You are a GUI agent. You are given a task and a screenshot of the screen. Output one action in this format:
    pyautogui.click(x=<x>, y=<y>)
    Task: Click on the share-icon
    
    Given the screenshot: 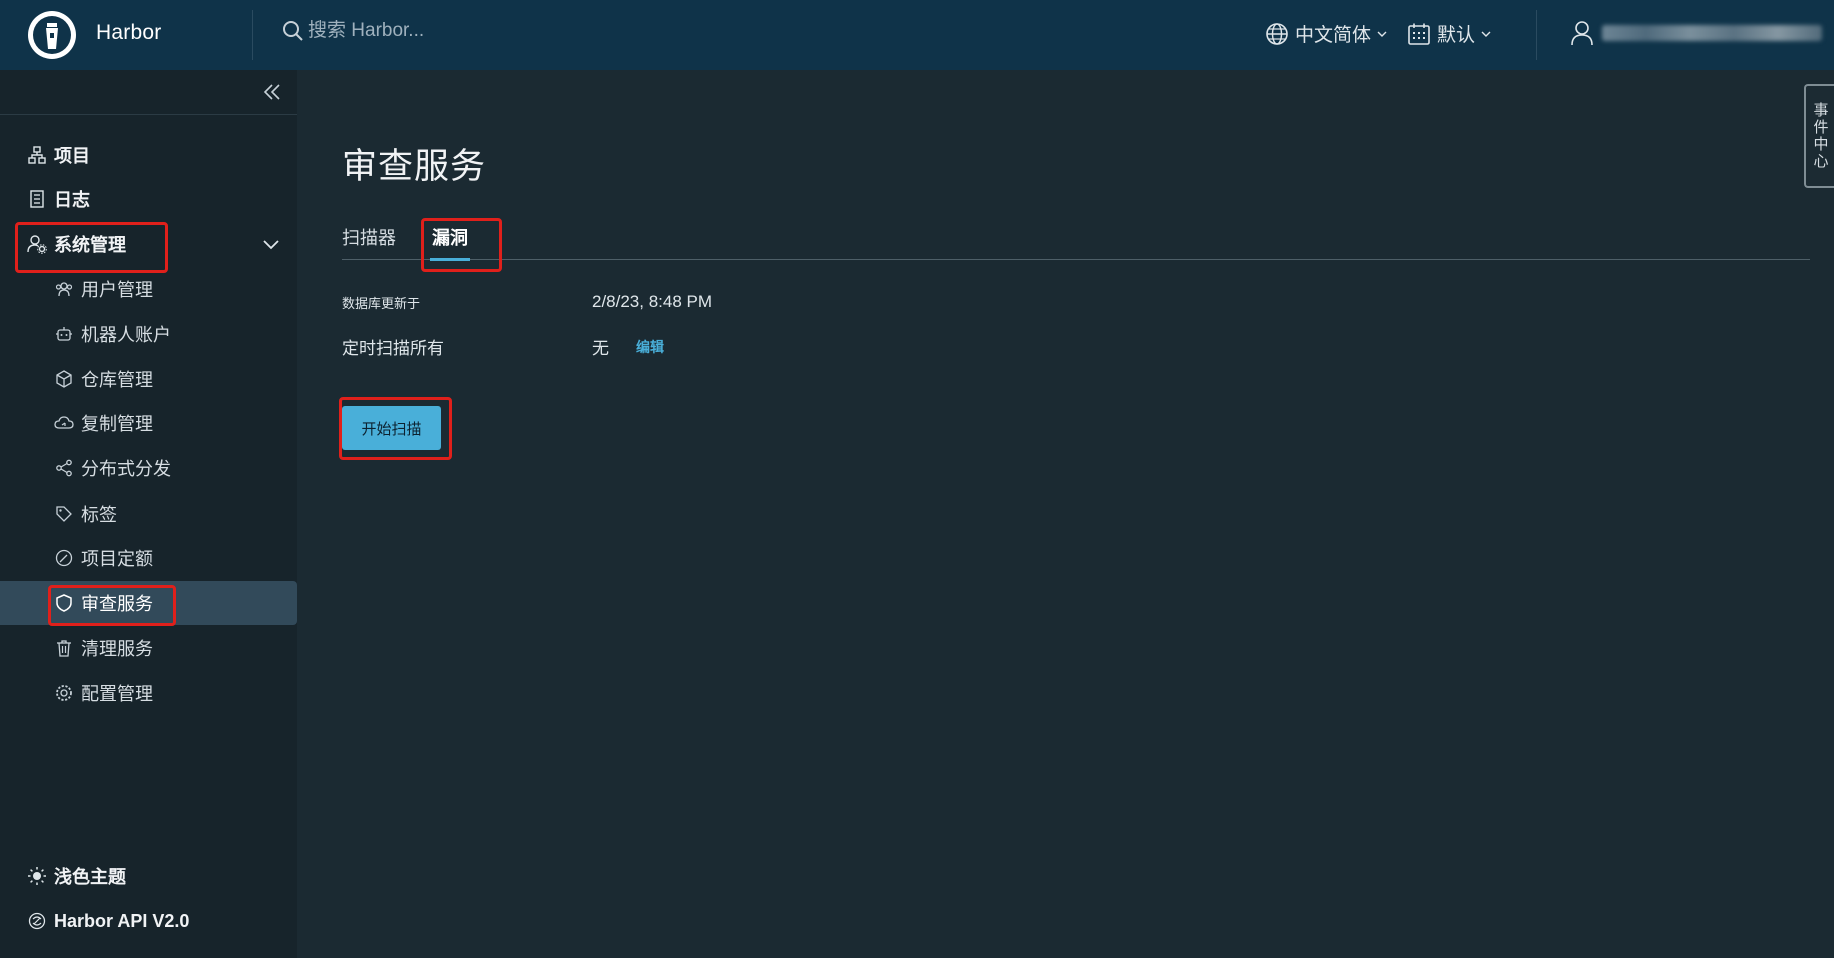 What is the action you would take?
    pyautogui.click(x=64, y=468)
    